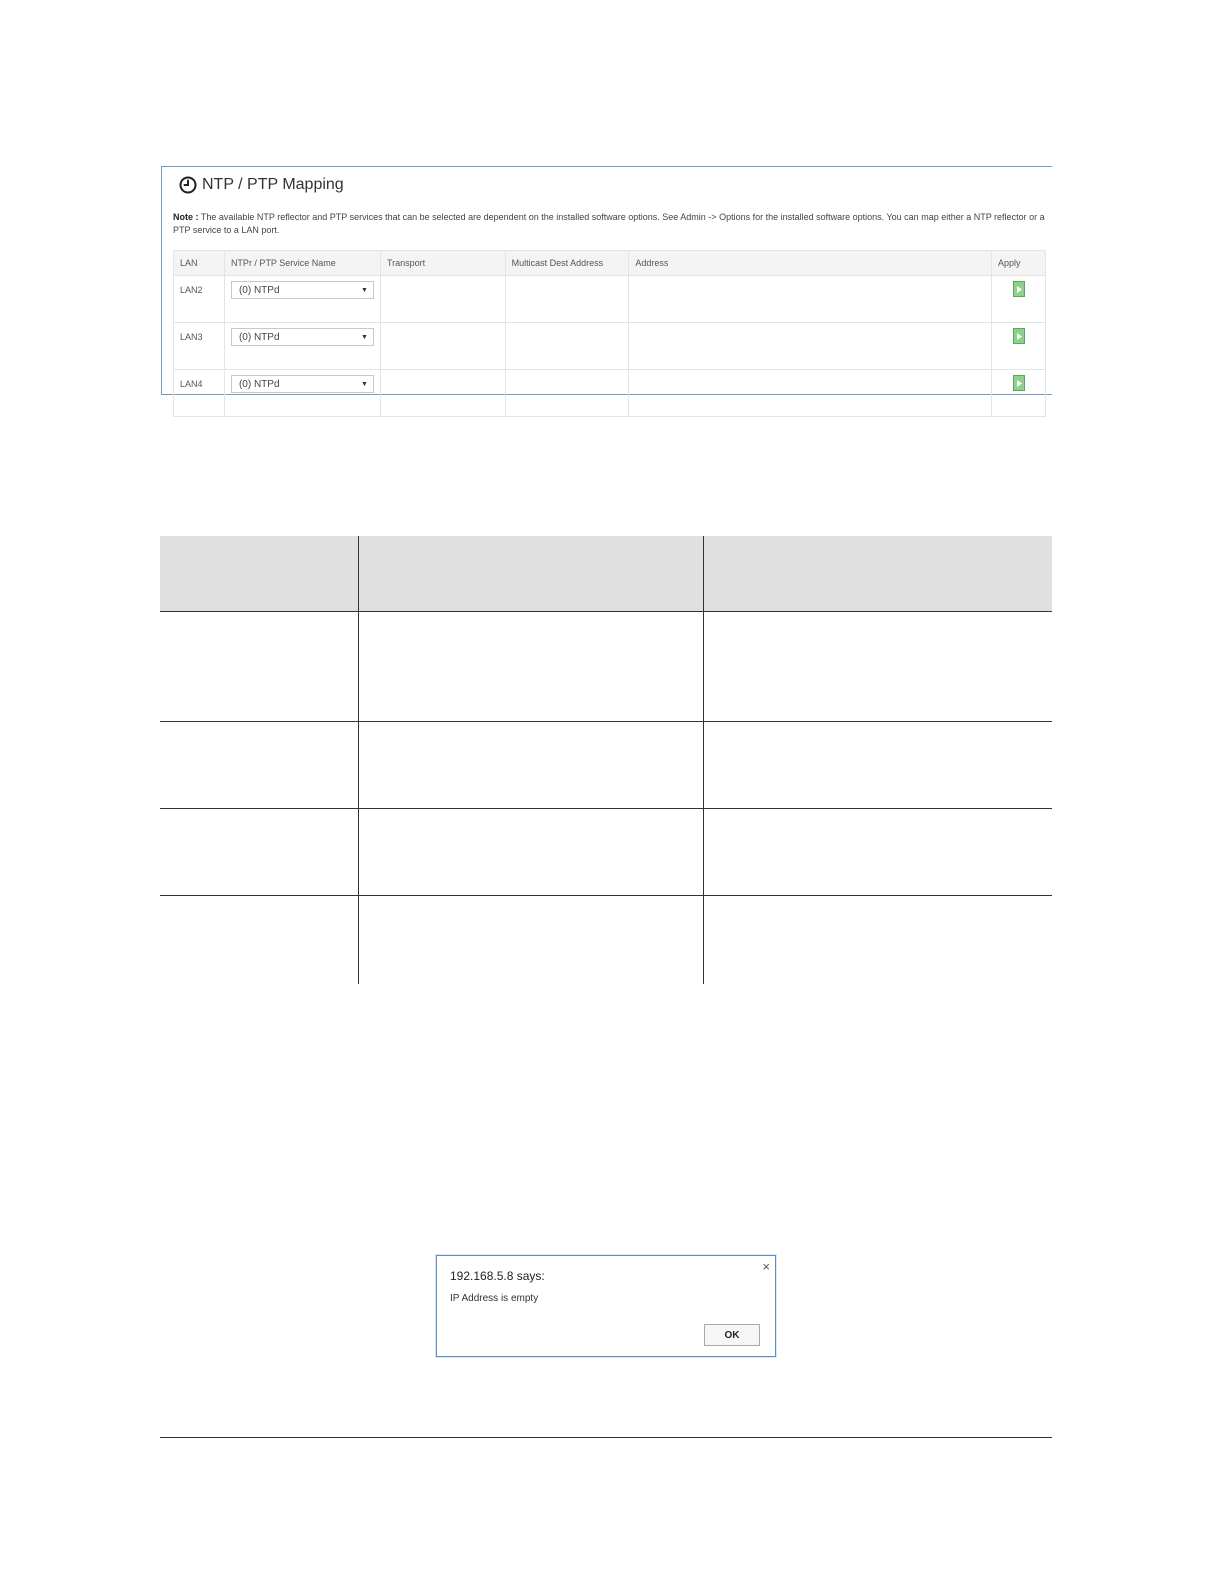 The image size is (1224, 1584). Describe the element at coordinates (606, 1437) in the screenshot. I see `footer-rule` at that location.